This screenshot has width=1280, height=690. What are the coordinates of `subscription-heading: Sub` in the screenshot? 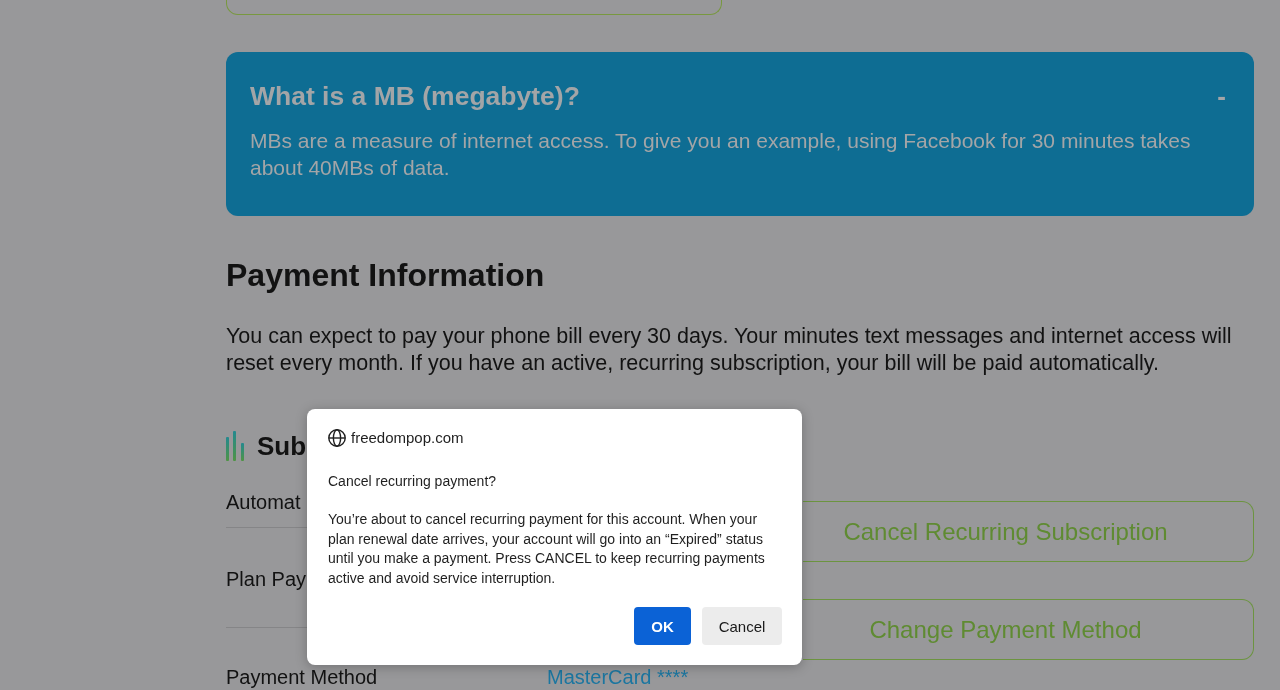 It's located at (282, 446).